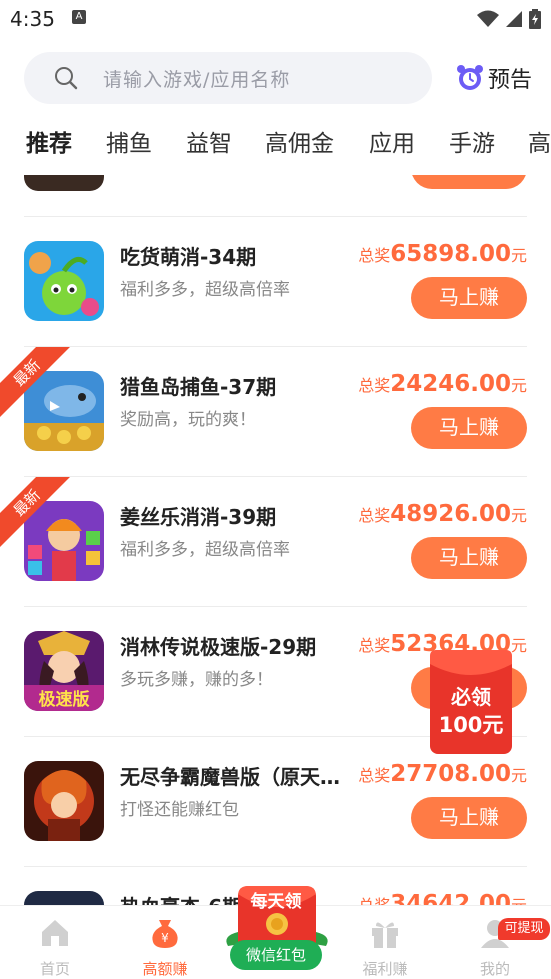 This screenshot has width=551, height=979. I want to click on game-title: 吃货萌消-34期, so click(188, 257).